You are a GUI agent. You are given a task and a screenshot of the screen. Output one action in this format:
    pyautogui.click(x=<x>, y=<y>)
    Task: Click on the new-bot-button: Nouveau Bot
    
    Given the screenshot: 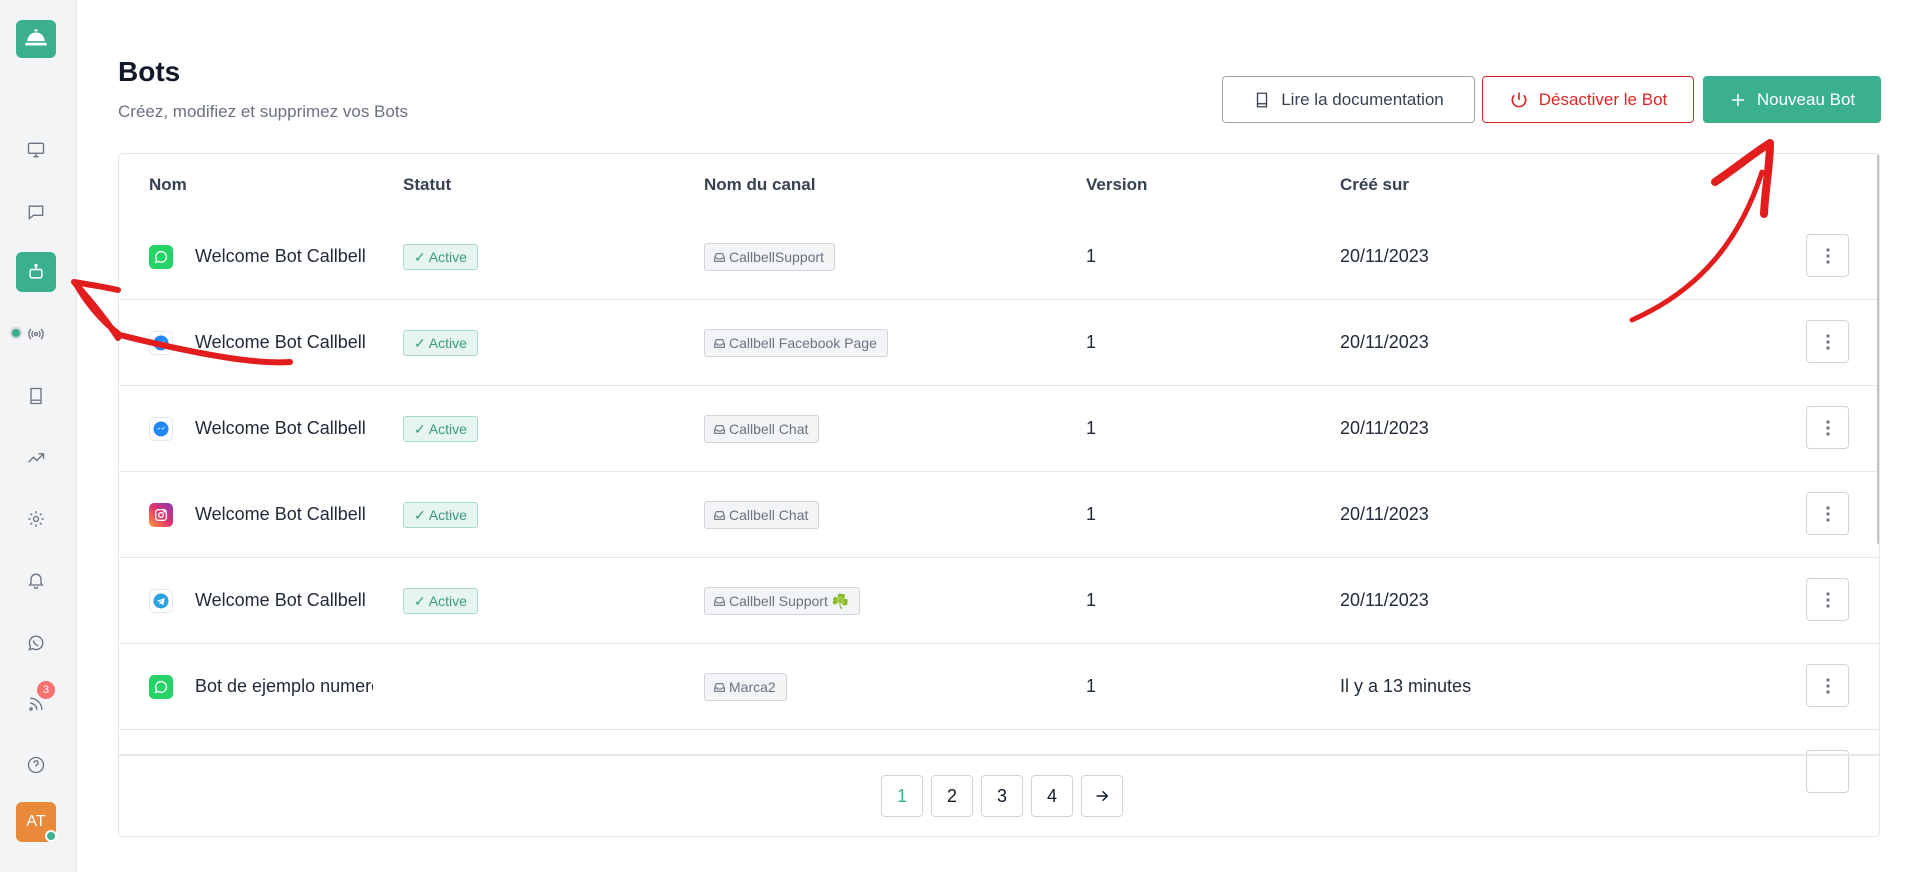 What is the action you would take?
    pyautogui.click(x=1792, y=99)
    